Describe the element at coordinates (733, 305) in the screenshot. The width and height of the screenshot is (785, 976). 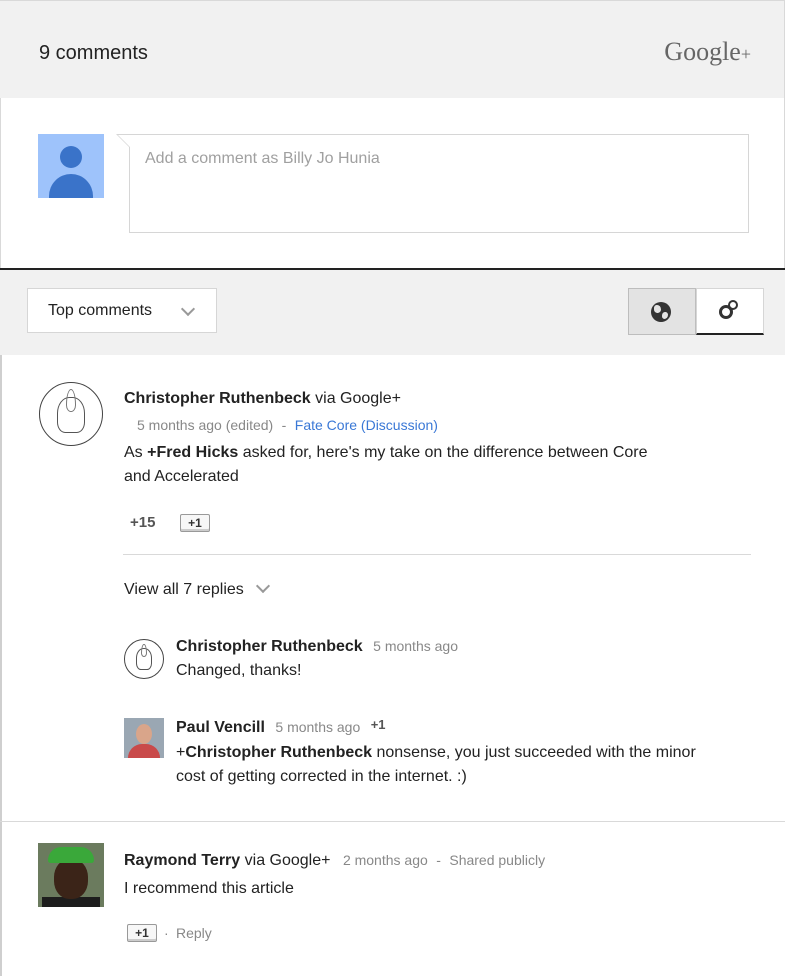
I see `circles-icon-small` at that location.